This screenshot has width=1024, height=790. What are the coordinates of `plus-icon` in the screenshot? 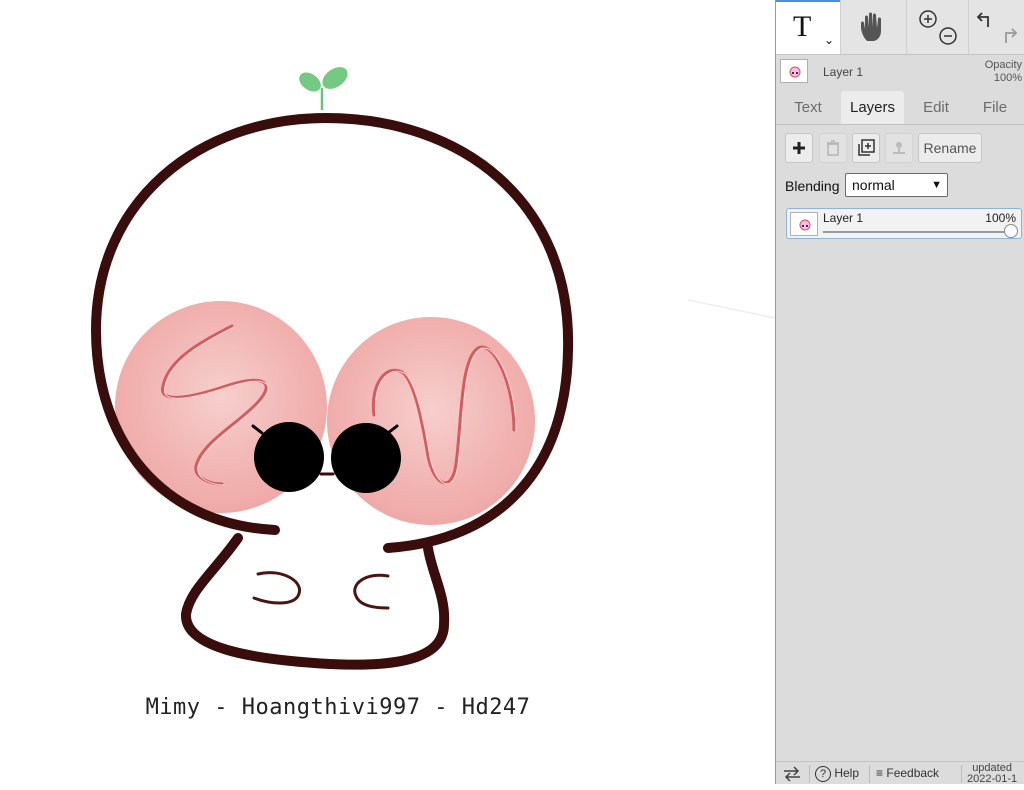 It's located at (799, 148).